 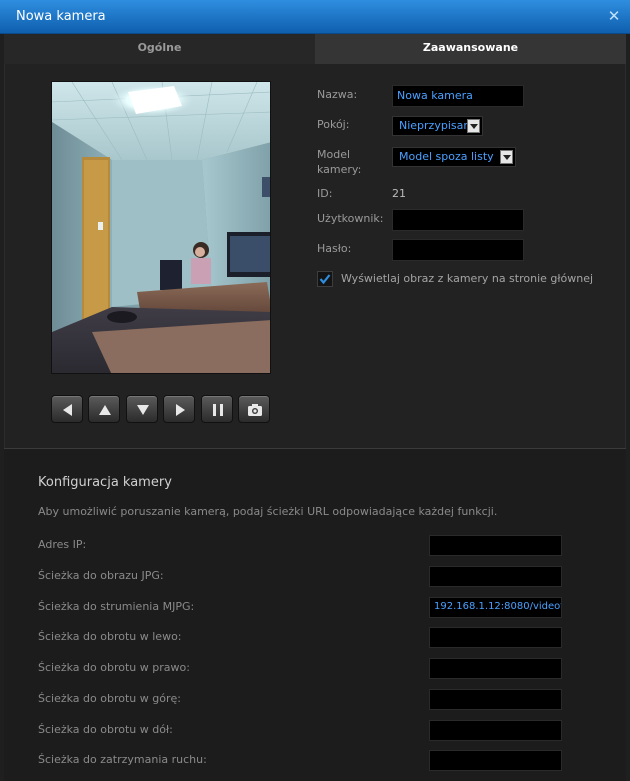 I want to click on rotate-left-path-input, so click(x=495, y=637).